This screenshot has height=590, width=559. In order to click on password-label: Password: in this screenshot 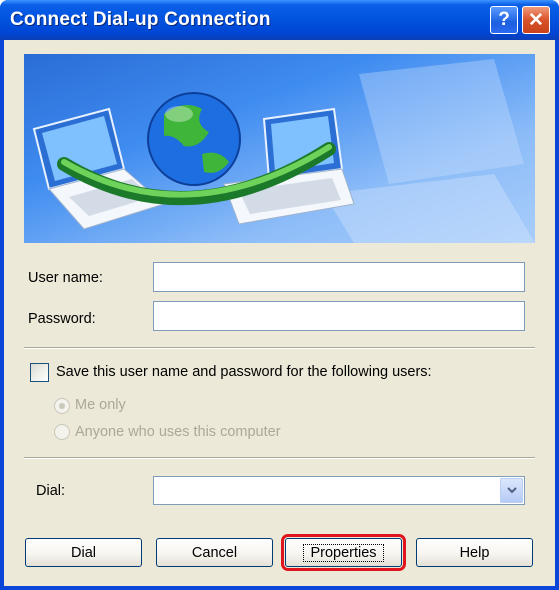, I will do `click(62, 319)`.